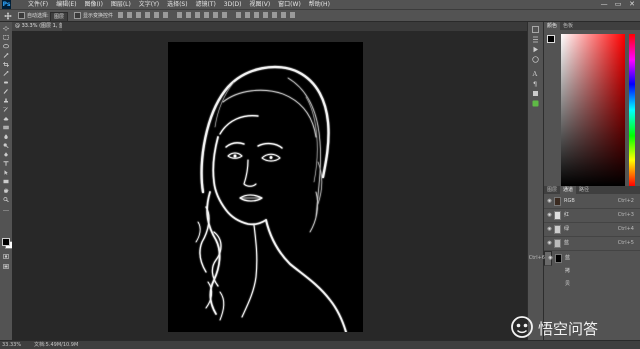  I want to click on document-tab: @ 33.3% (图层 1, 蓝色/8), so click(37, 26).